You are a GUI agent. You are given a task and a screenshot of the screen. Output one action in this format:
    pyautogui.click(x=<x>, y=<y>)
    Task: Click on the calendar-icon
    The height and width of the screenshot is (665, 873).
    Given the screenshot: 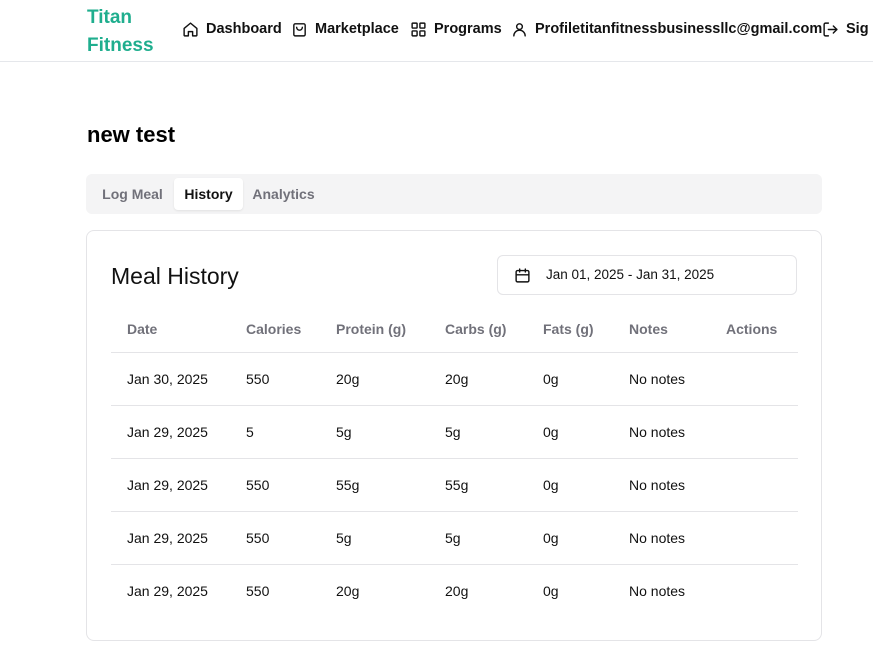 What is the action you would take?
    pyautogui.click(x=522, y=275)
    